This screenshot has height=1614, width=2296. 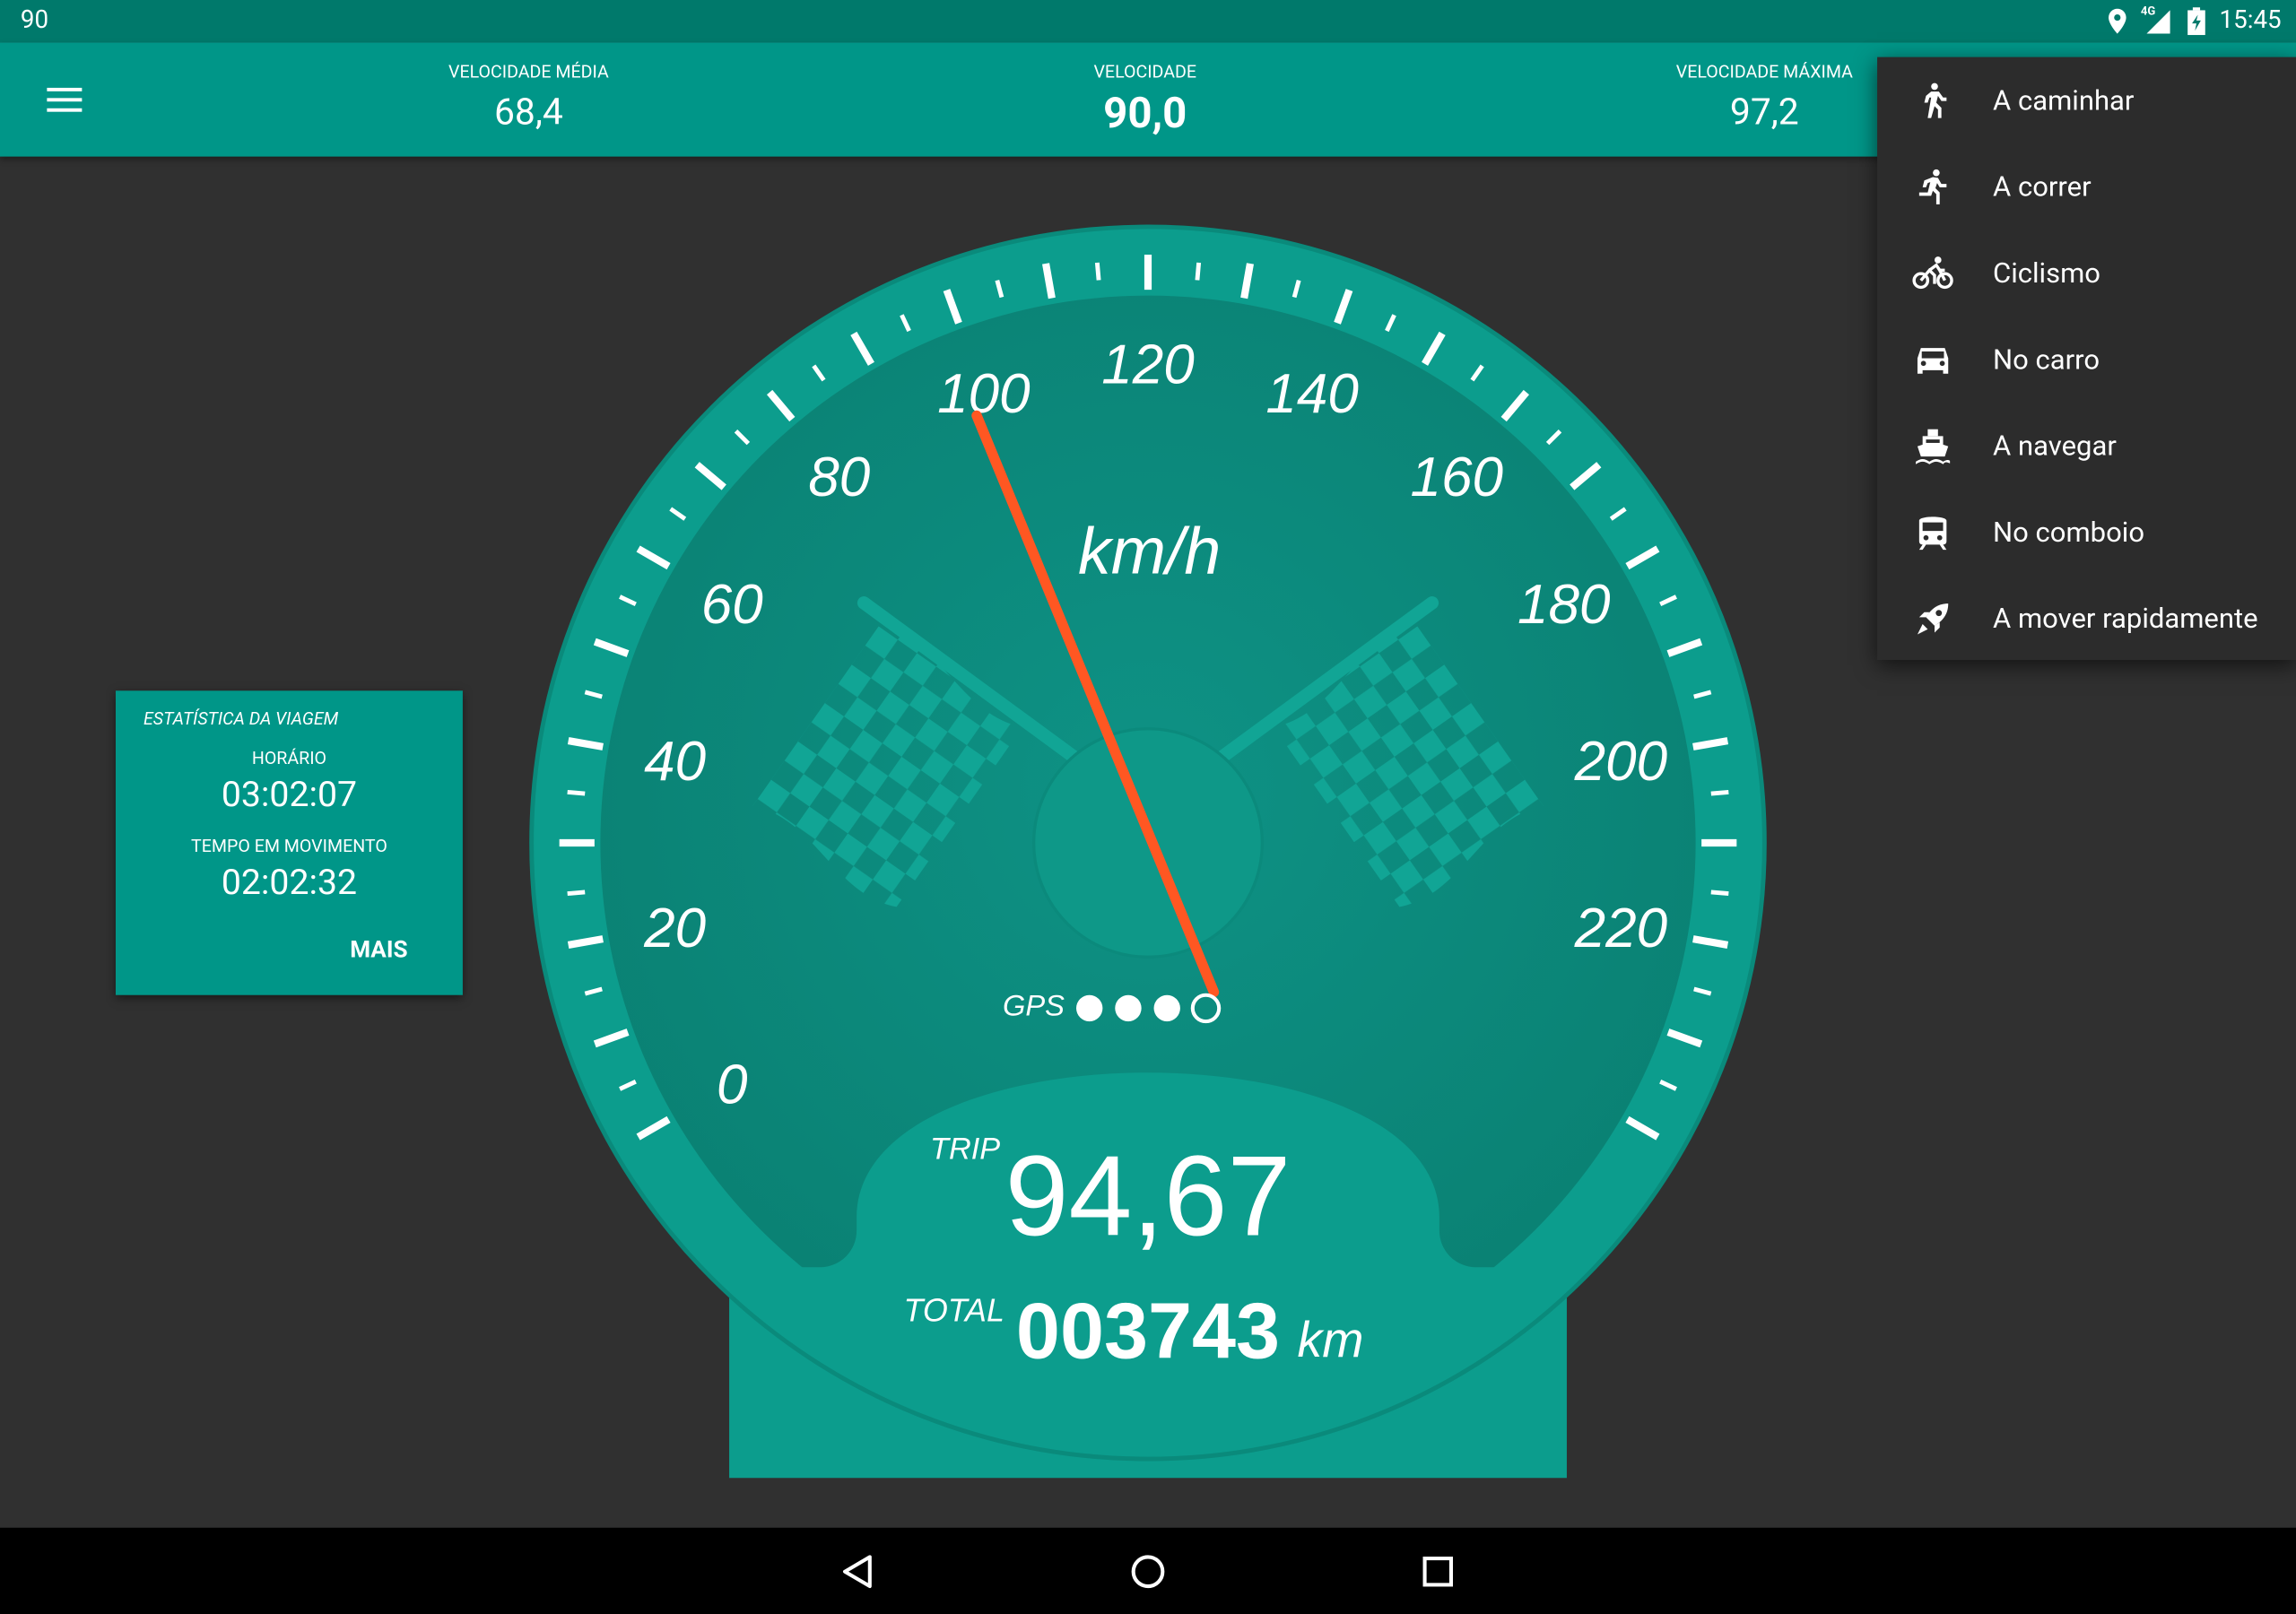 What do you see at coordinates (2046, 359) in the screenshot?
I see `menu-item-label: No carro` at bounding box center [2046, 359].